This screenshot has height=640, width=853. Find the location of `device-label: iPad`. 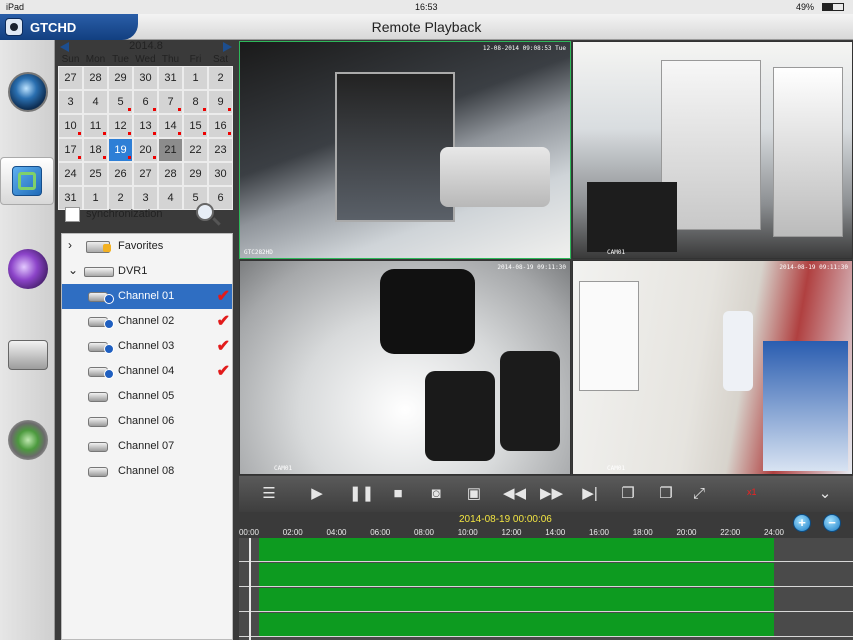

device-label: iPad is located at coordinates (15, 7).